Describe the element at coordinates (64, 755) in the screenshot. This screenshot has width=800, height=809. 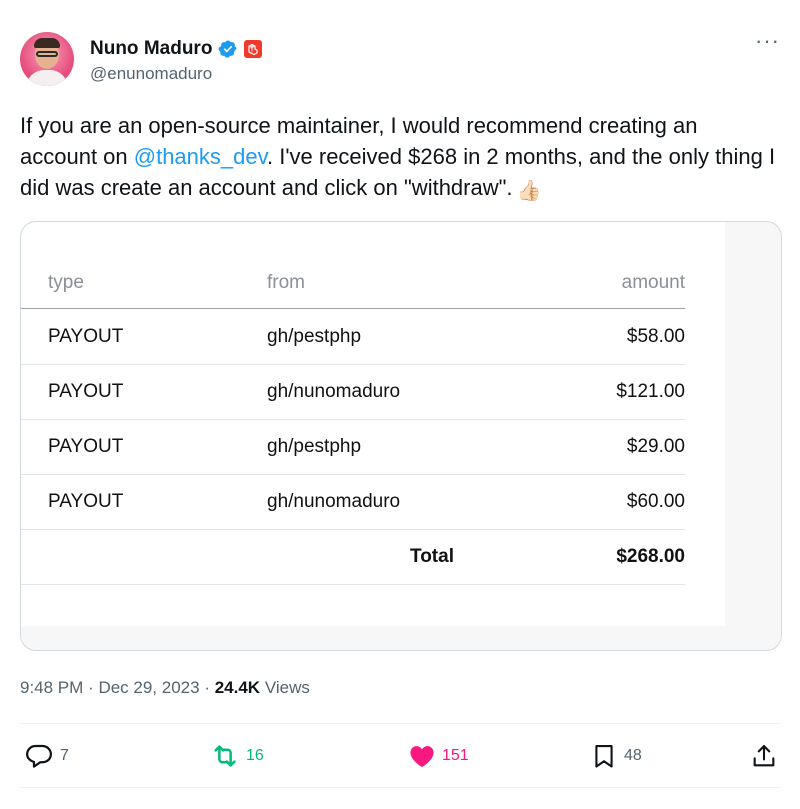
I see `reply-count: 7` at that location.